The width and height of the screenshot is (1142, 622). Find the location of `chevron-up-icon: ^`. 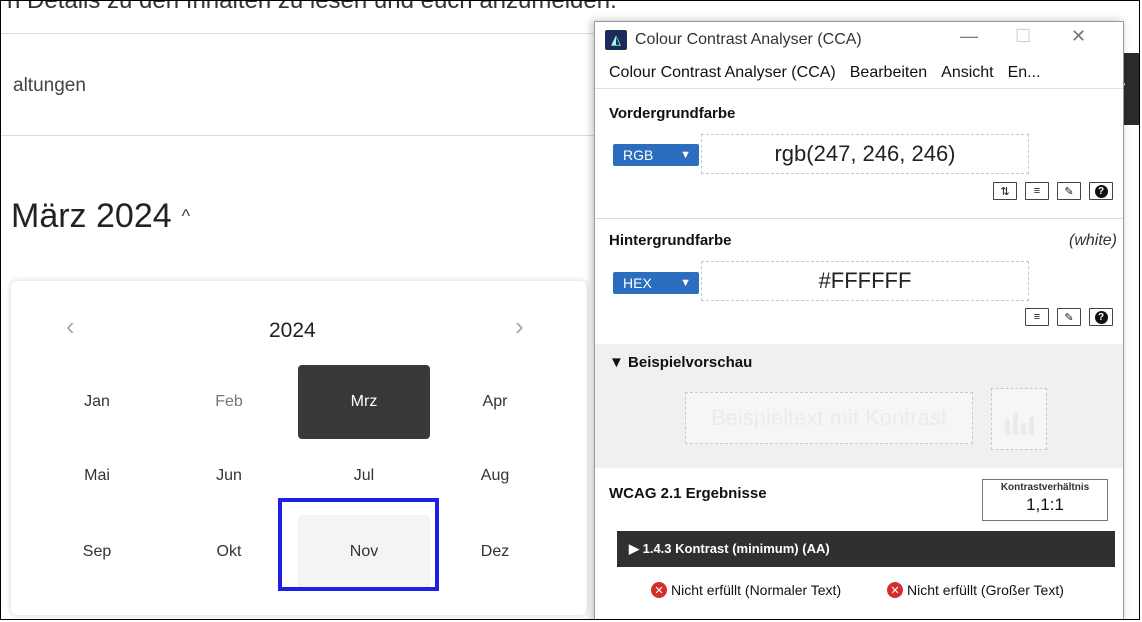

chevron-up-icon: ^ is located at coordinates (186, 216).